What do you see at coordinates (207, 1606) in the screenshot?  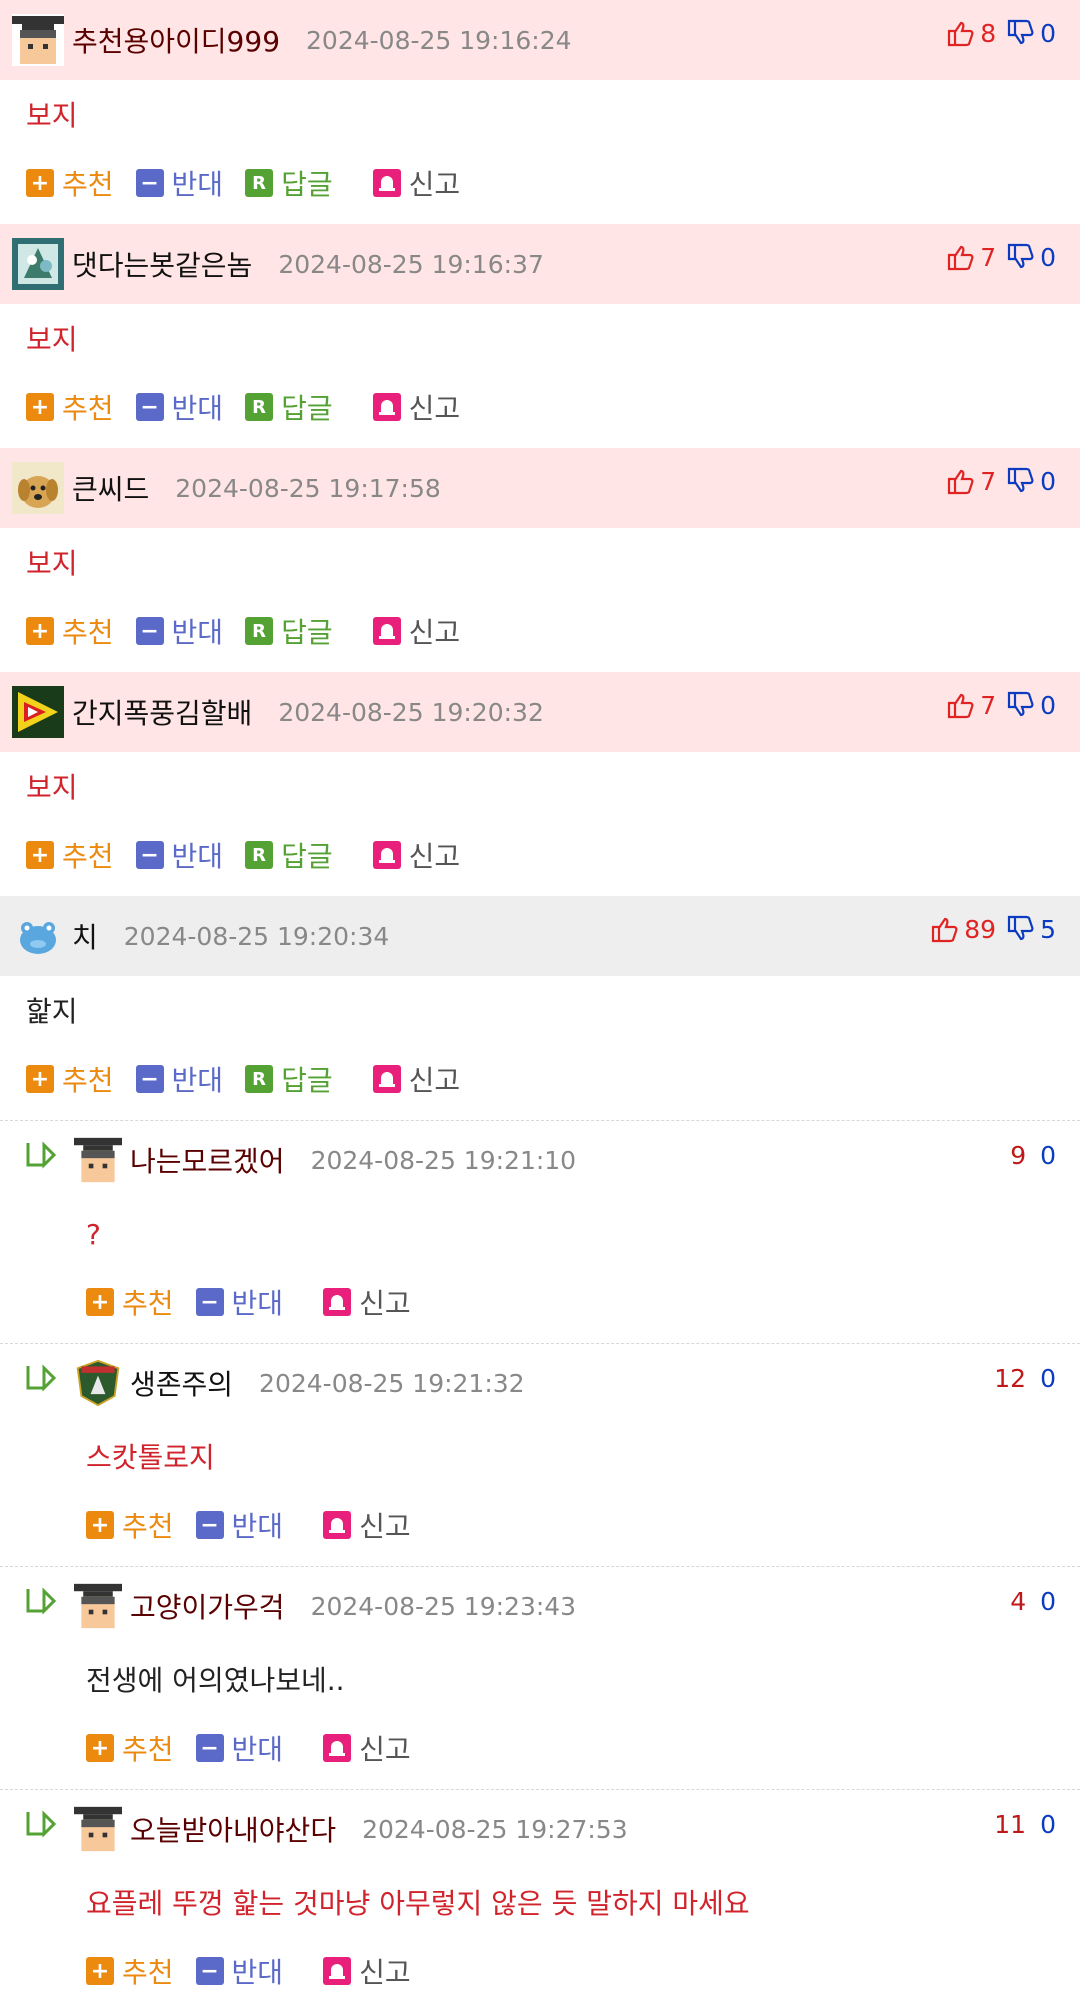 I see `reply-nickname: 고양이가우걱` at bounding box center [207, 1606].